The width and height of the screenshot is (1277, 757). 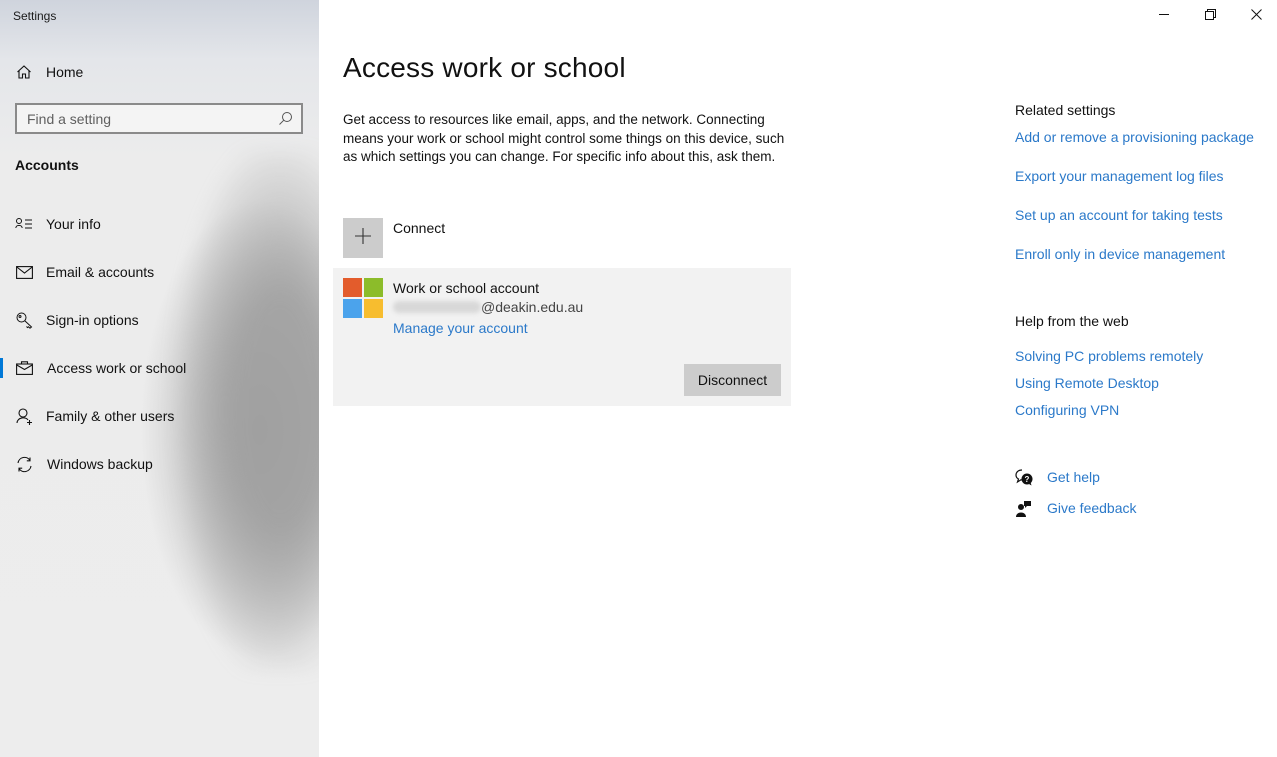 I want to click on sync-icon, so click(x=24, y=464).